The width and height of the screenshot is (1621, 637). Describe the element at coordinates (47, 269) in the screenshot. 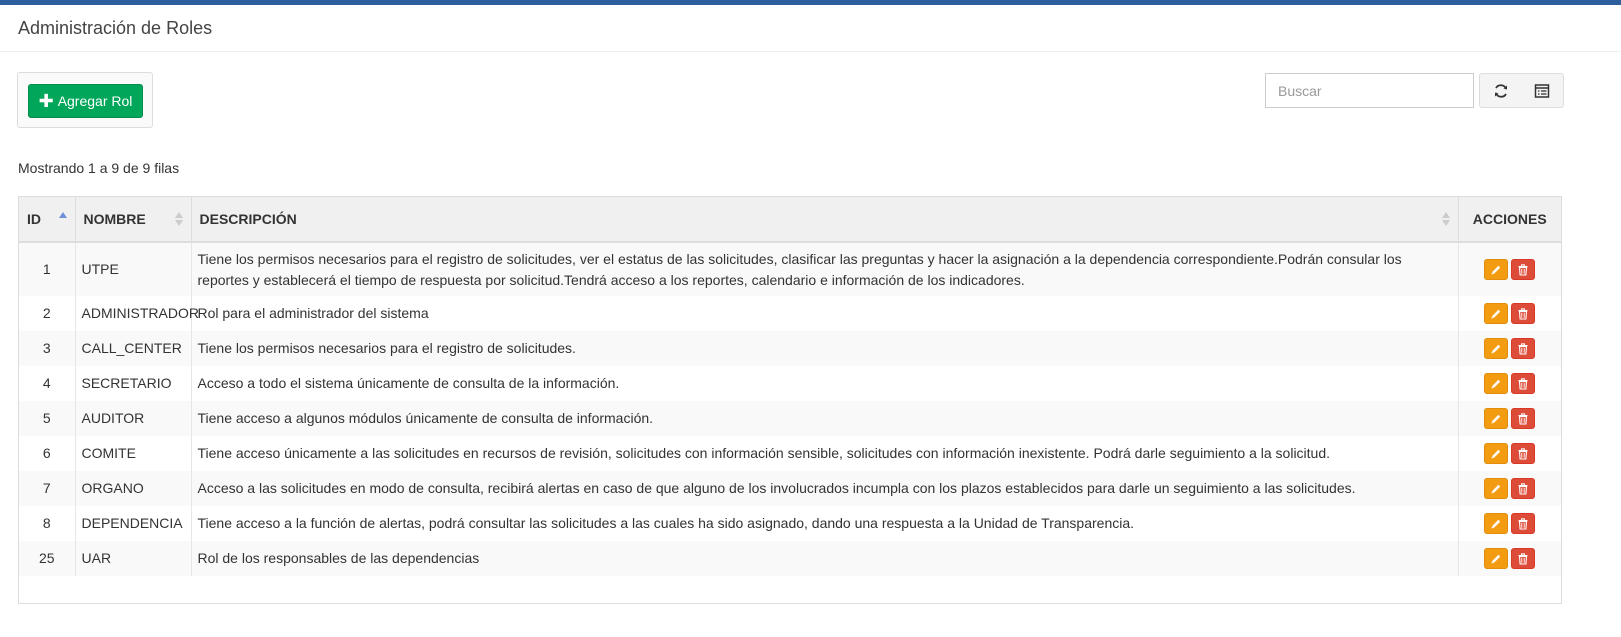

I see `cell-id: 1` at that location.